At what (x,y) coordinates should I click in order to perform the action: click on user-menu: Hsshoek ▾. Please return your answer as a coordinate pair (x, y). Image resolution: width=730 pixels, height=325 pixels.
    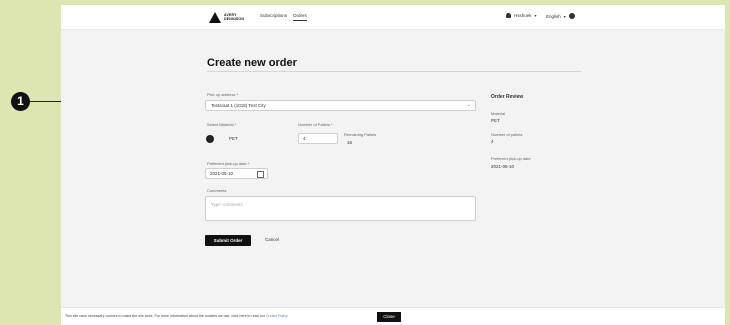
    Looking at the image, I should click on (521, 15).